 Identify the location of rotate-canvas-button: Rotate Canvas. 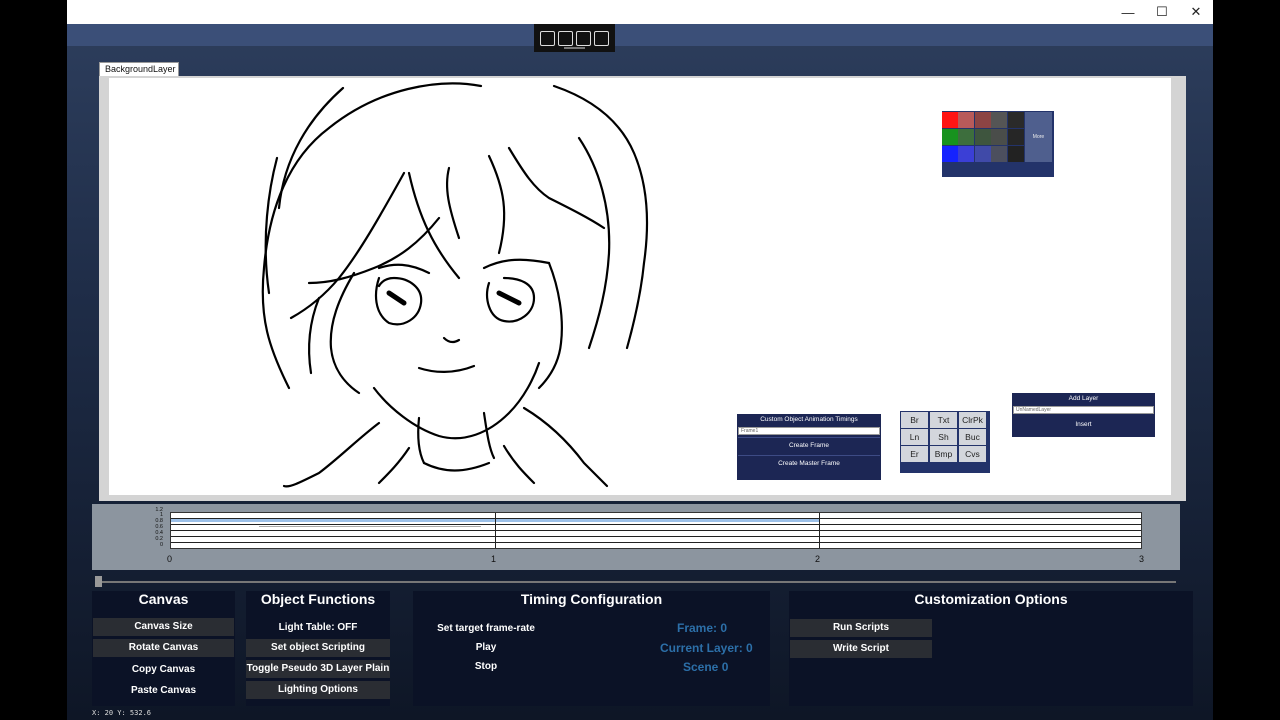
(163, 648).